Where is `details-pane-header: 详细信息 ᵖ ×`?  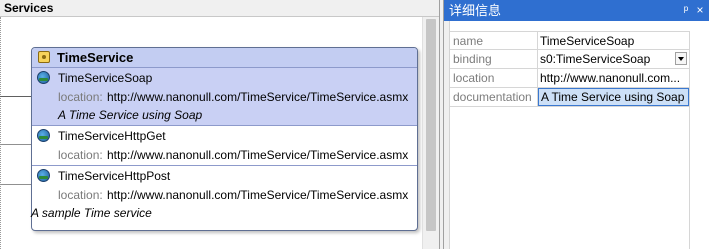 details-pane-header: 详细信息 ᵖ × is located at coordinates (576, 10).